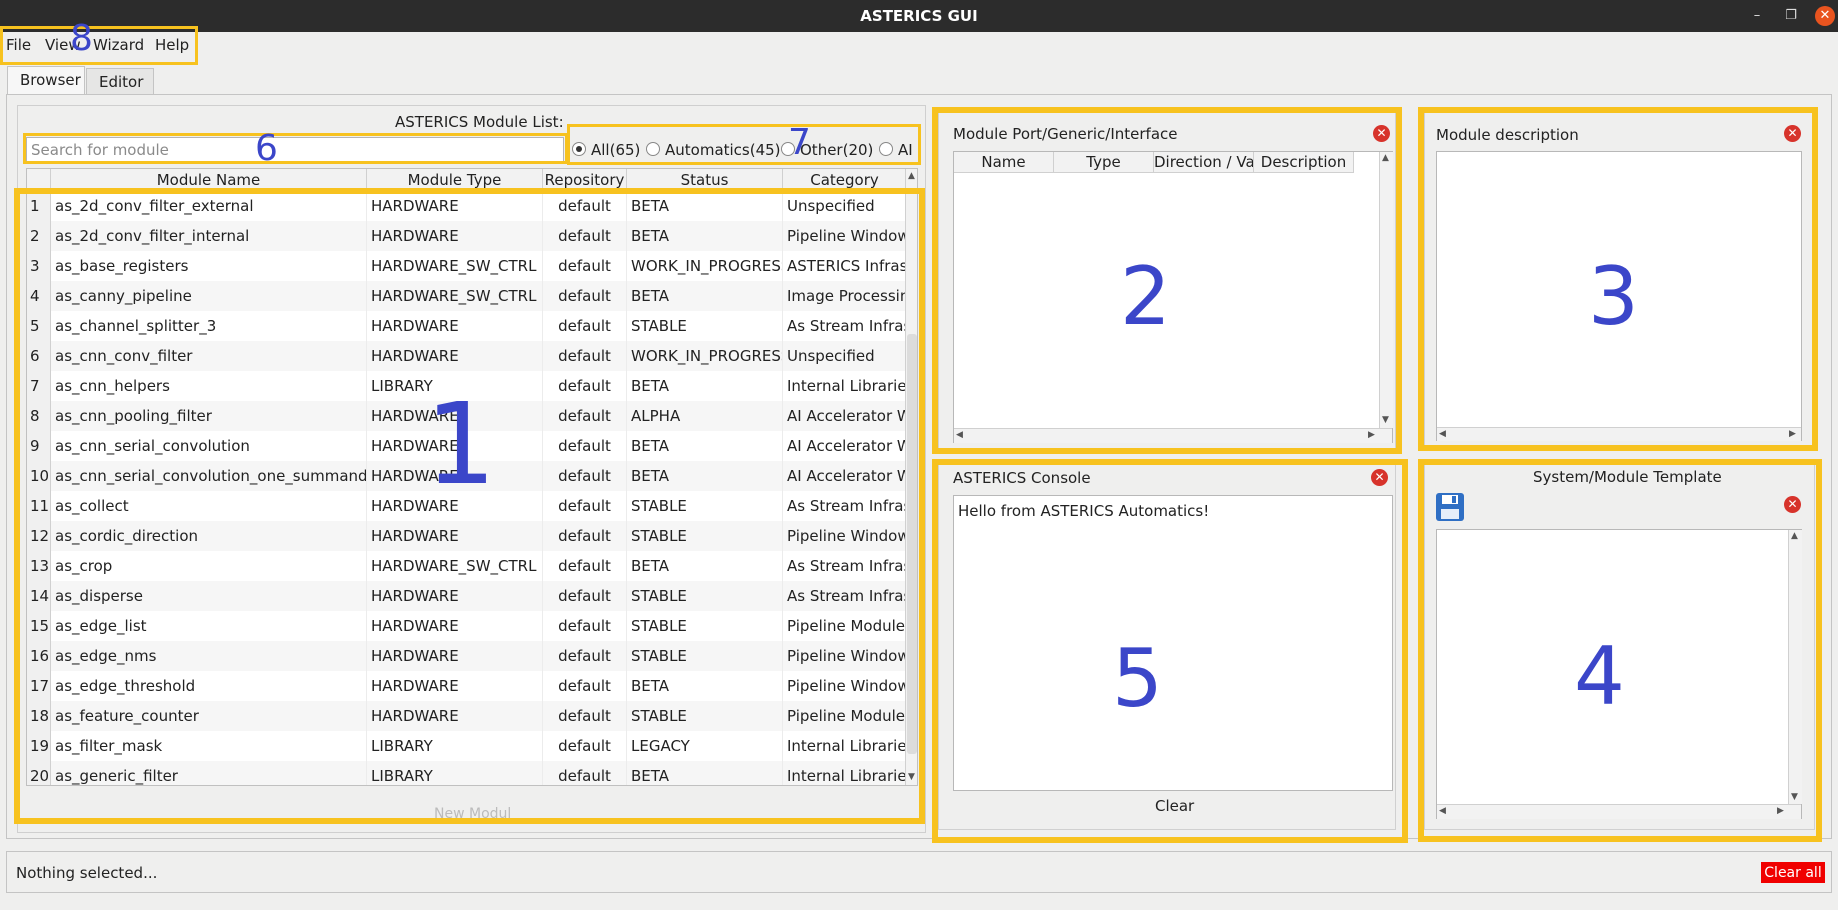 The image size is (1838, 910). I want to click on new-module-button: New Modul, so click(472, 814).